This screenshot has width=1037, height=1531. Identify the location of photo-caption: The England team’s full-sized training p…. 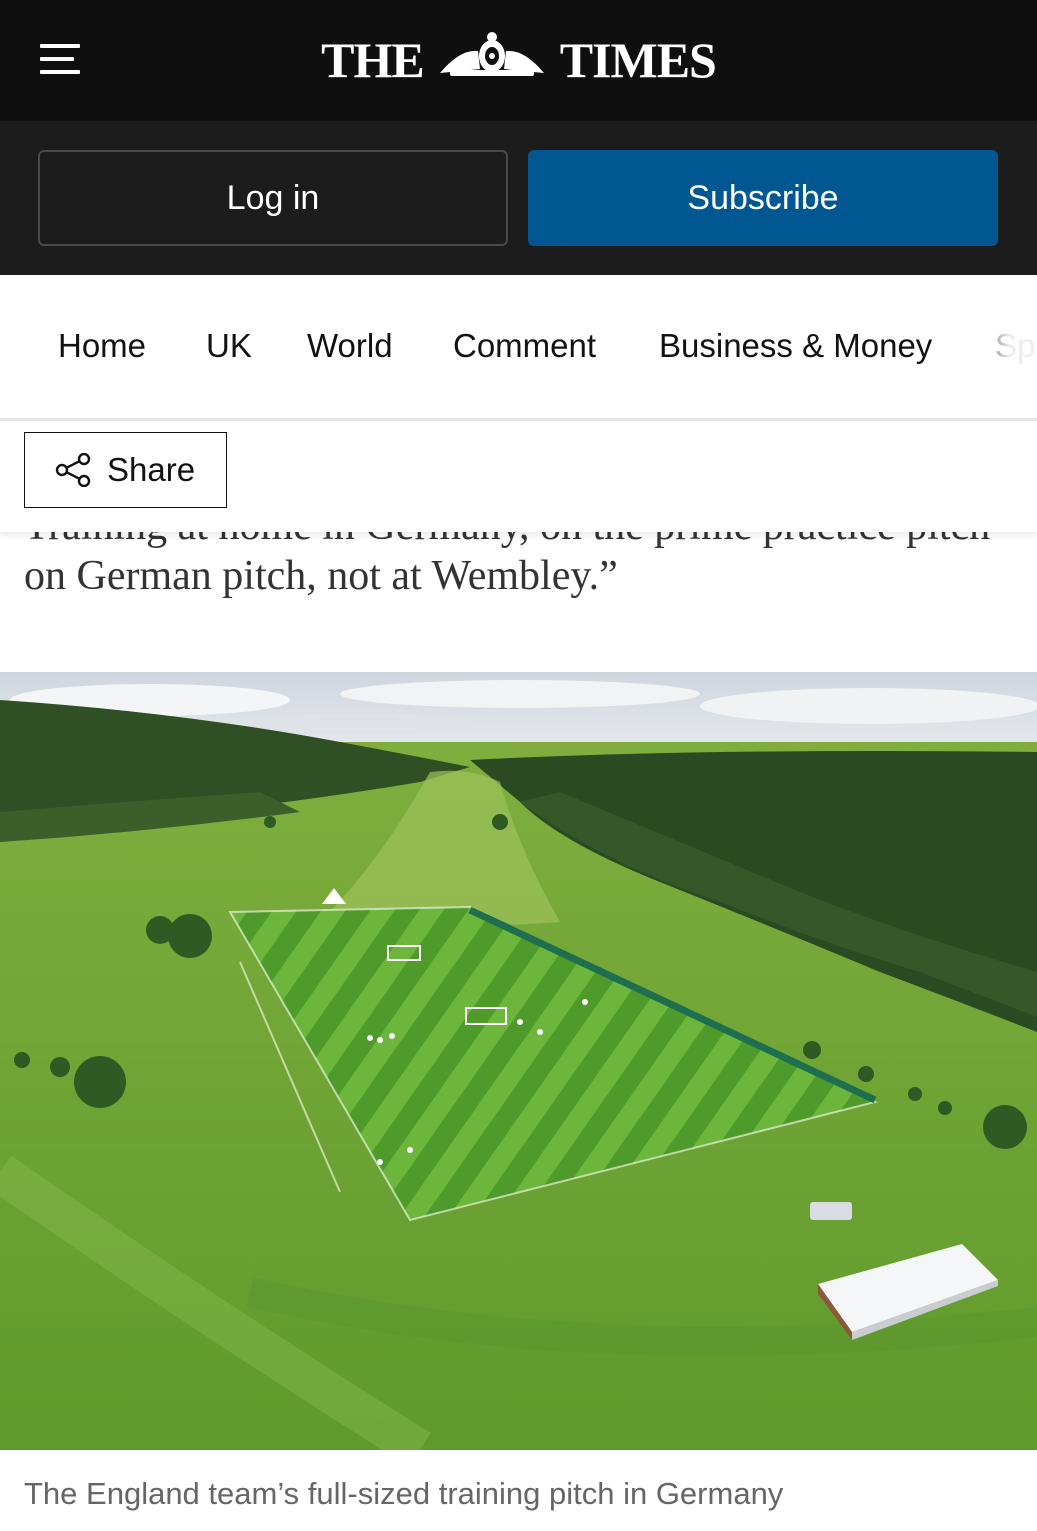
(404, 1493).